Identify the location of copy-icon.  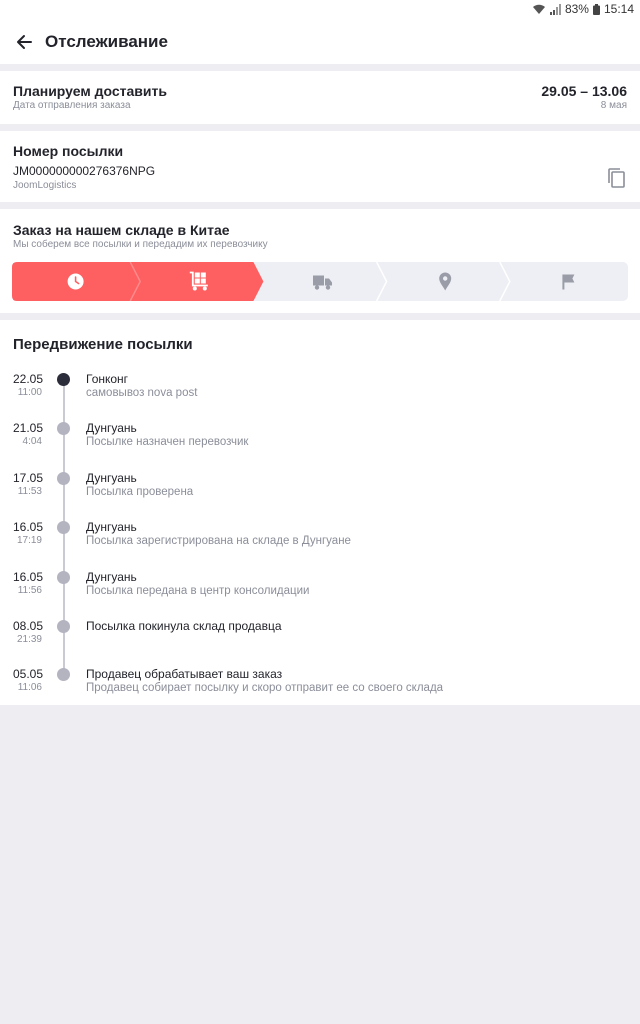
(616, 178).